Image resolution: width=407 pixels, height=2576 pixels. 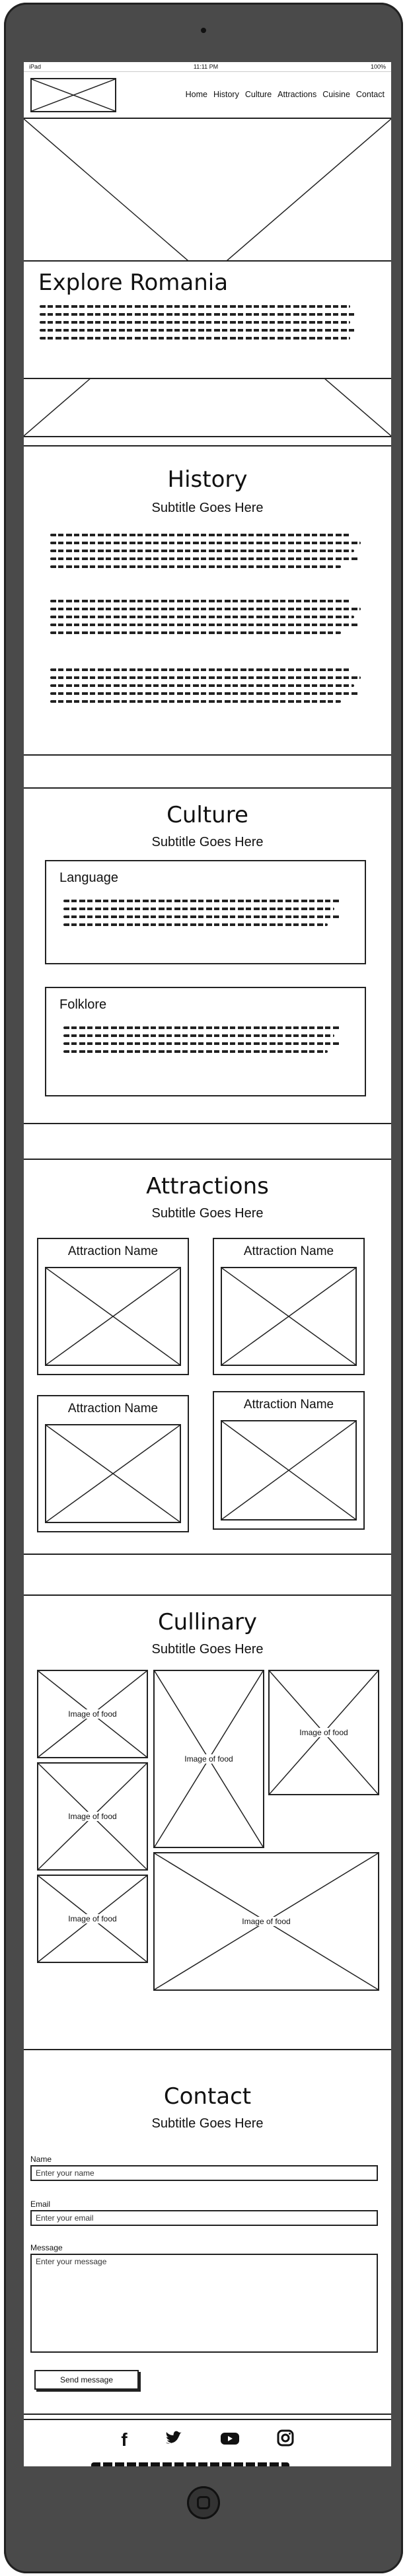 What do you see at coordinates (230, 2440) in the screenshot?
I see `youtube-icon` at bounding box center [230, 2440].